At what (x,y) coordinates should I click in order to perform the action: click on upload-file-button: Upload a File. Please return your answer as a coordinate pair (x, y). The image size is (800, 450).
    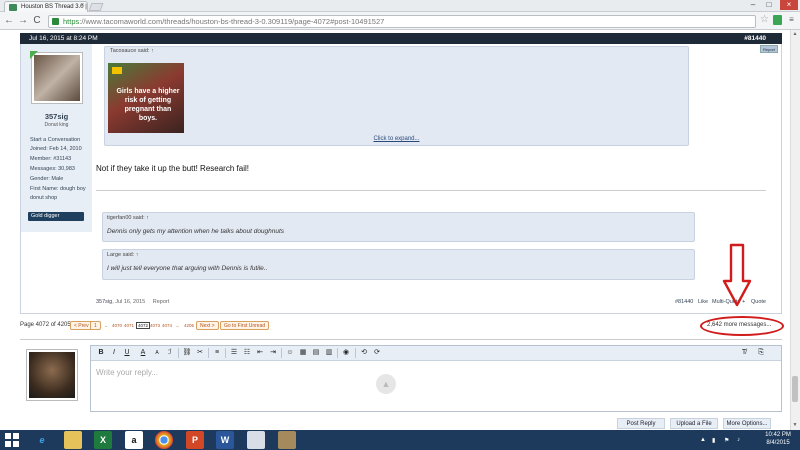
    Looking at the image, I should click on (694, 423).